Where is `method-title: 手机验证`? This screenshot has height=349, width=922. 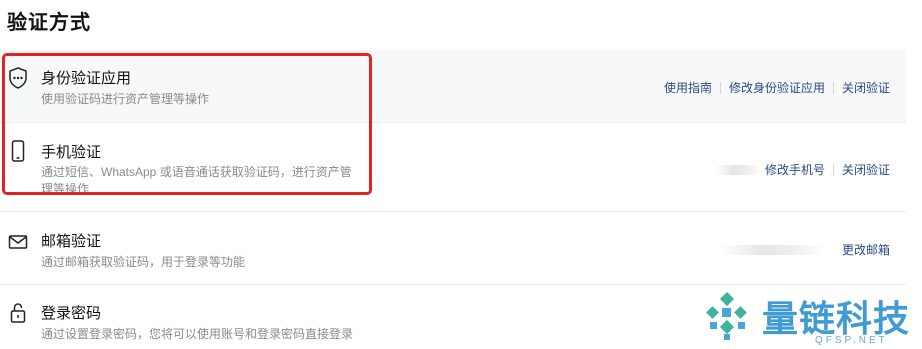 method-title: 手机验证 is located at coordinates (71, 152).